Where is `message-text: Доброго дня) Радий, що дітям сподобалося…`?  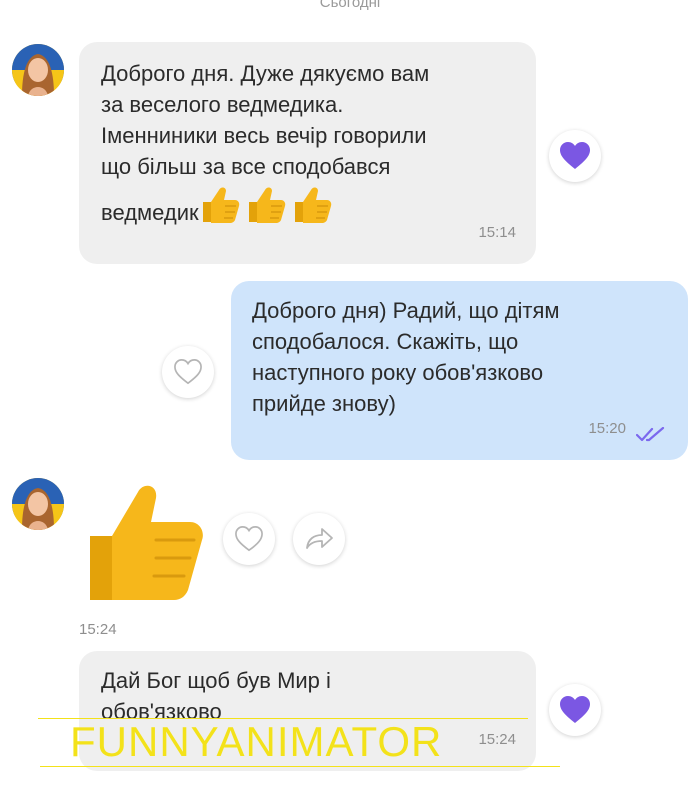 message-text: Доброго дня) Радий, що дітям сподобалося… is located at coordinates (406, 357).